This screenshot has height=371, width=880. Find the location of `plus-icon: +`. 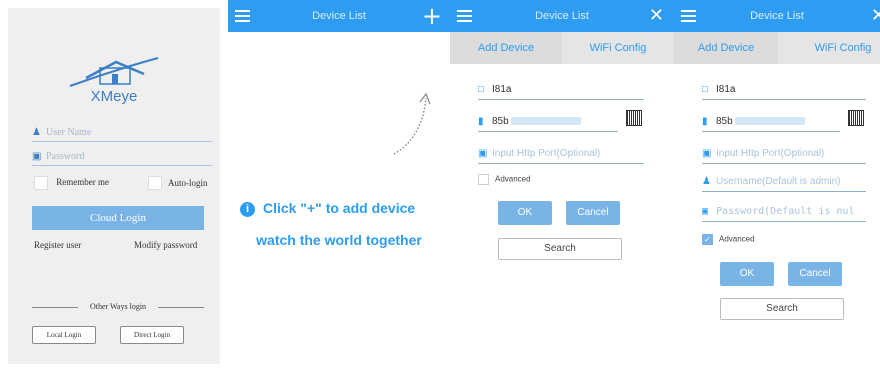

plus-icon: + is located at coordinates (432, 16).